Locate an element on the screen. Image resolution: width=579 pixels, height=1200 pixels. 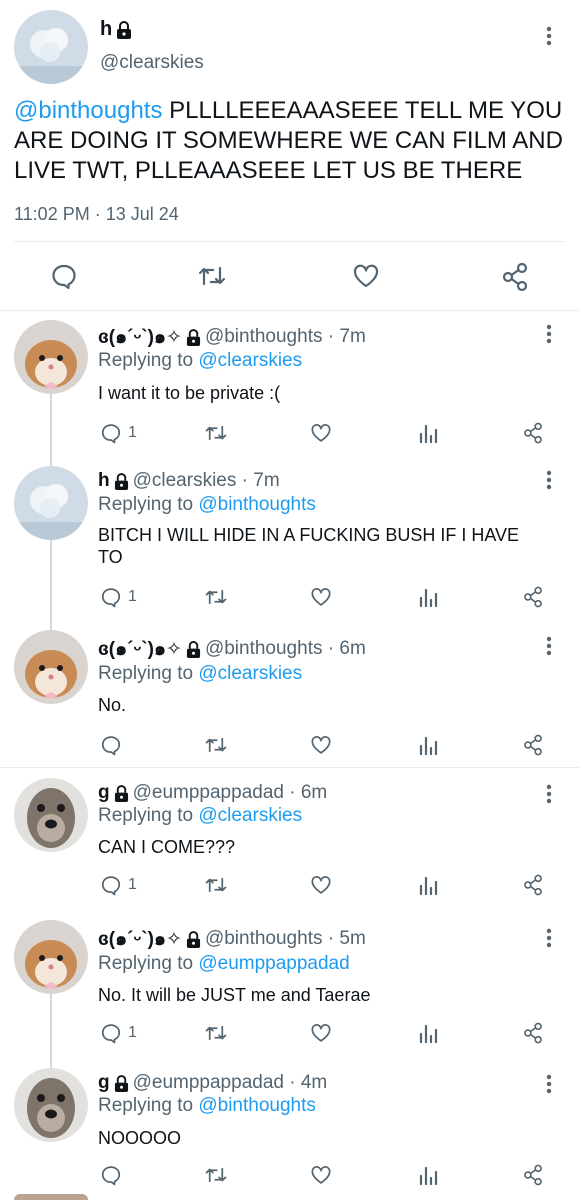
reply-time: · 4m is located at coordinates (308, 1082).